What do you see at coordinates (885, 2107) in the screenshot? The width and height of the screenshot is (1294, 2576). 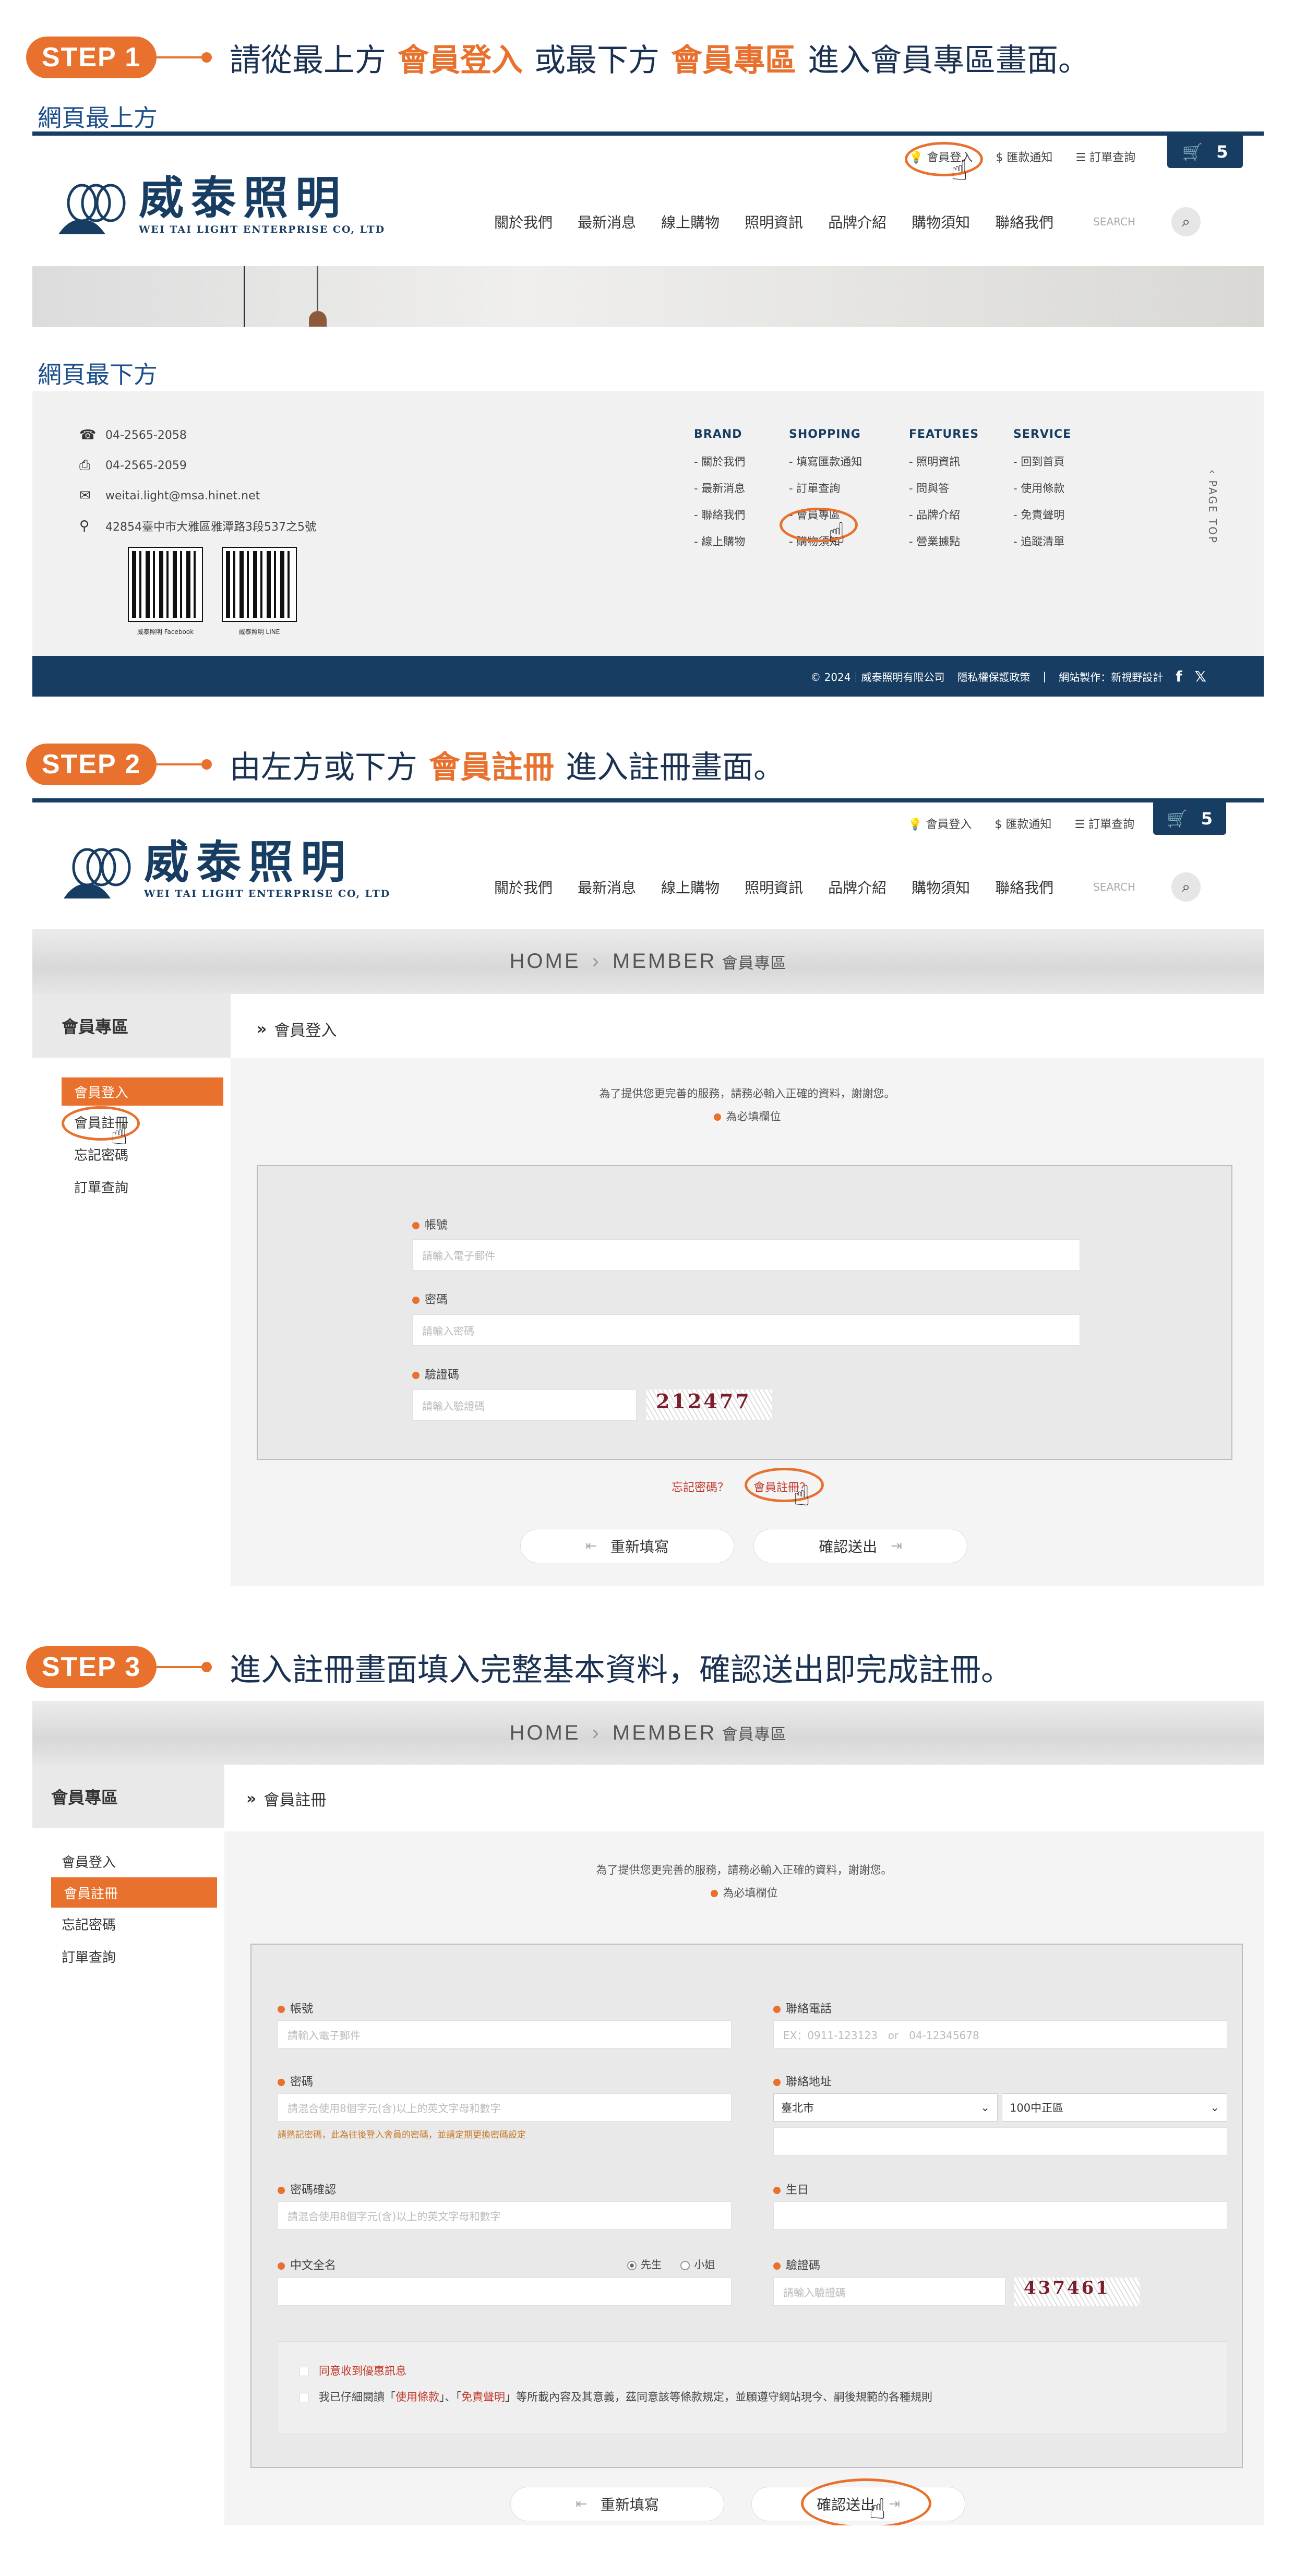 I see `city-select: 臺北市 ⌄` at bounding box center [885, 2107].